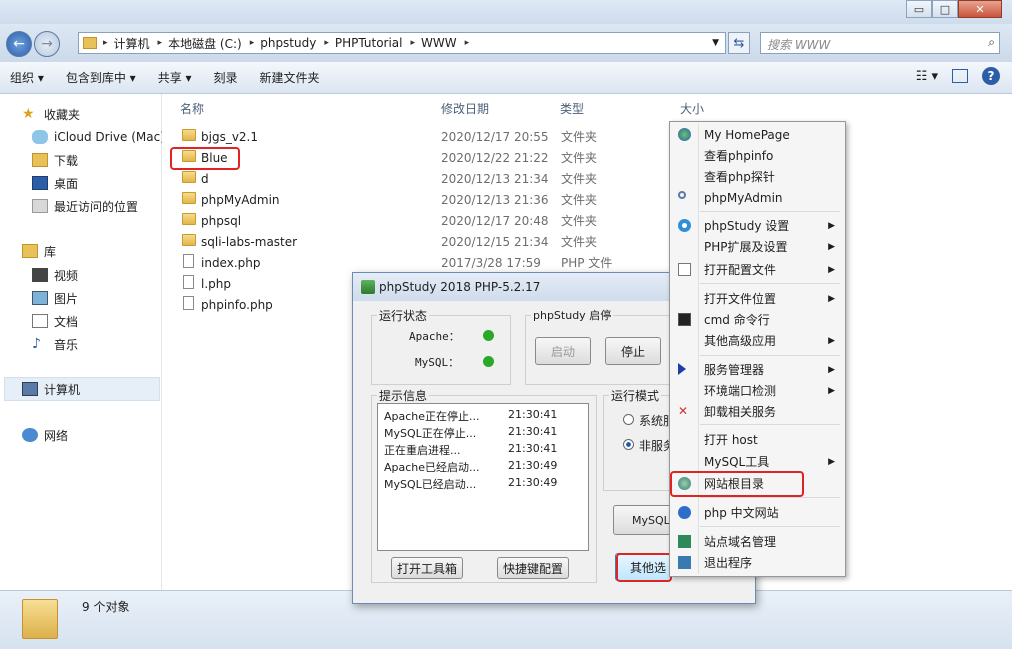  Describe the element at coordinates (55, 275) in the screenshot. I see `sidebar-item-videos: 视频` at that location.